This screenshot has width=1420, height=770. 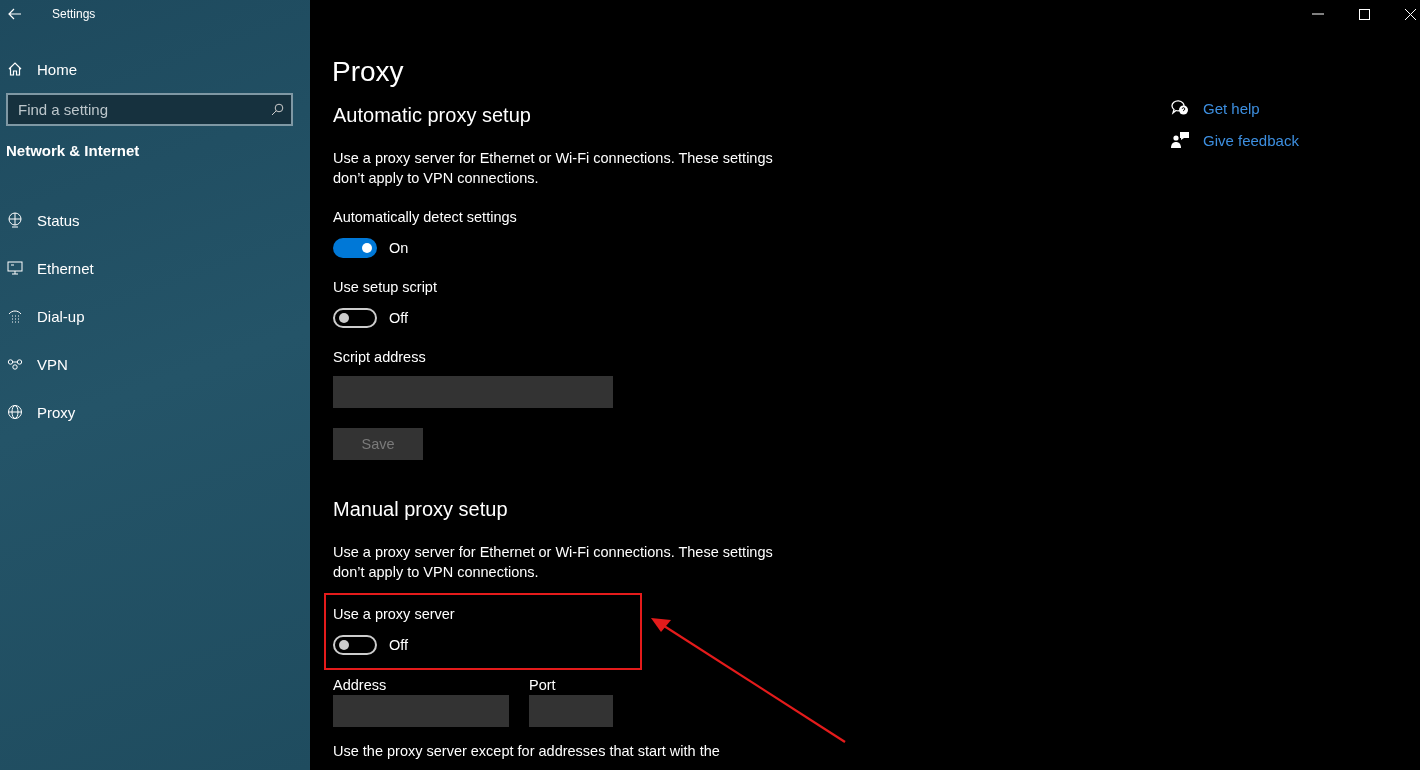 What do you see at coordinates (380, 357) in the screenshot?
I see `field-label: Script address` at bounding box center [380, 357].